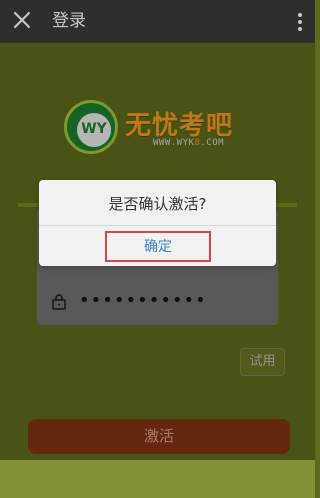  I want to click on confirm-button: 确定, so click(158, 246).